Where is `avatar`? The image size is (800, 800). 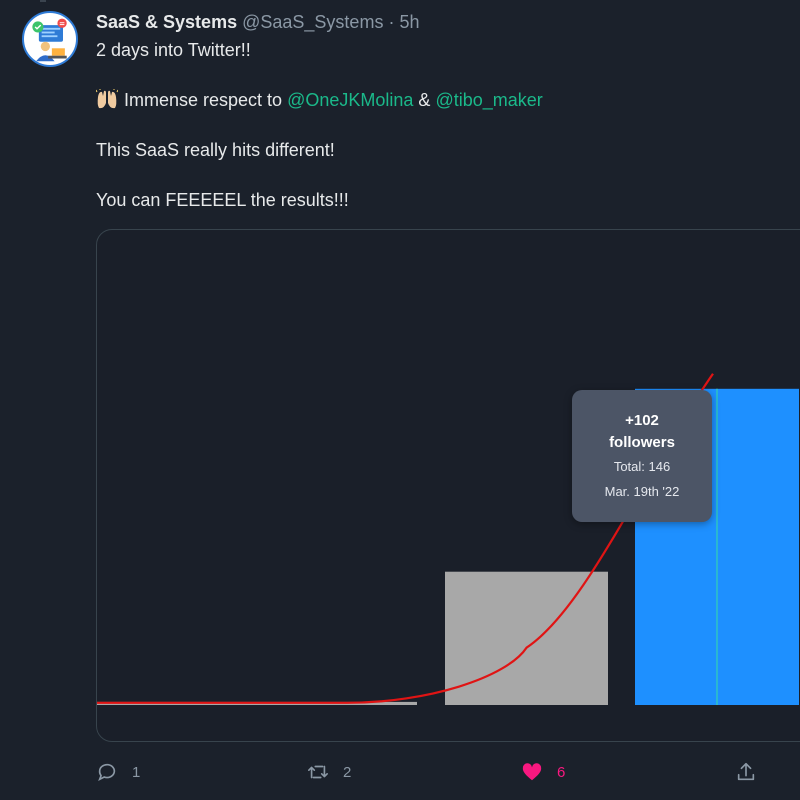
avatar is located at coordinates (50, 39).